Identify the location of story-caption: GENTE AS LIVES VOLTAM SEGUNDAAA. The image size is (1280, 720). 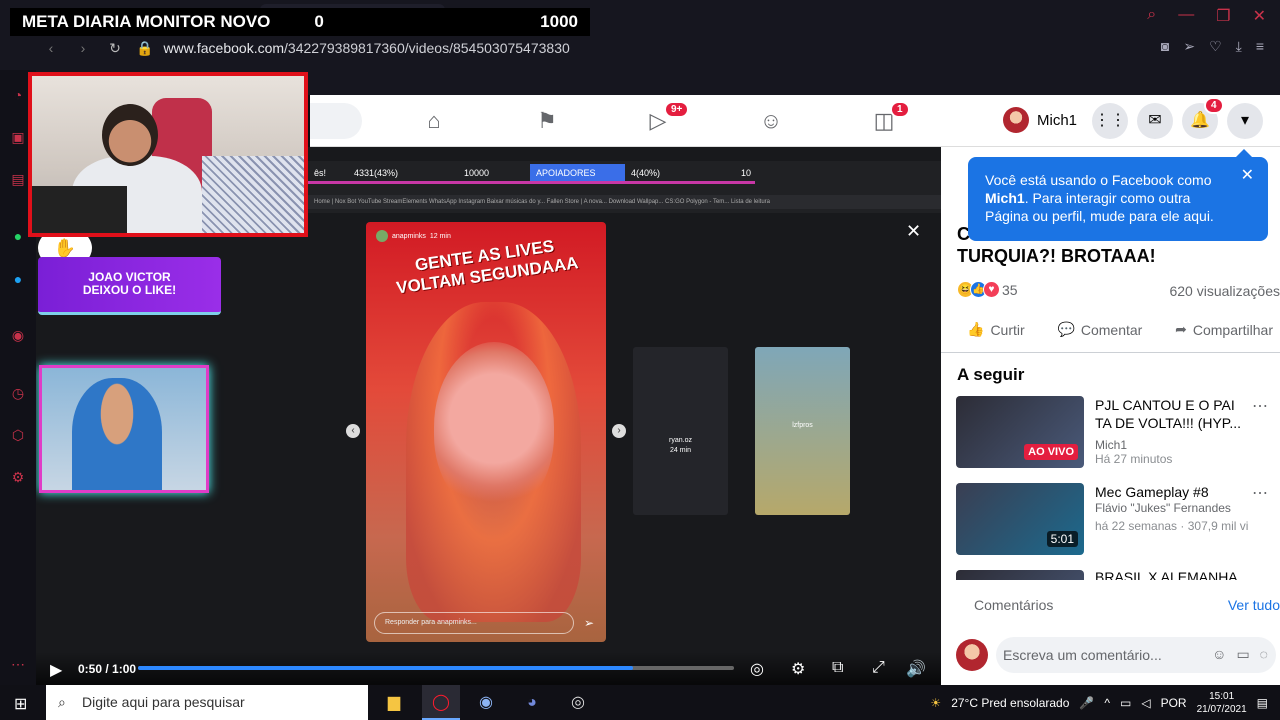
(487, 267).